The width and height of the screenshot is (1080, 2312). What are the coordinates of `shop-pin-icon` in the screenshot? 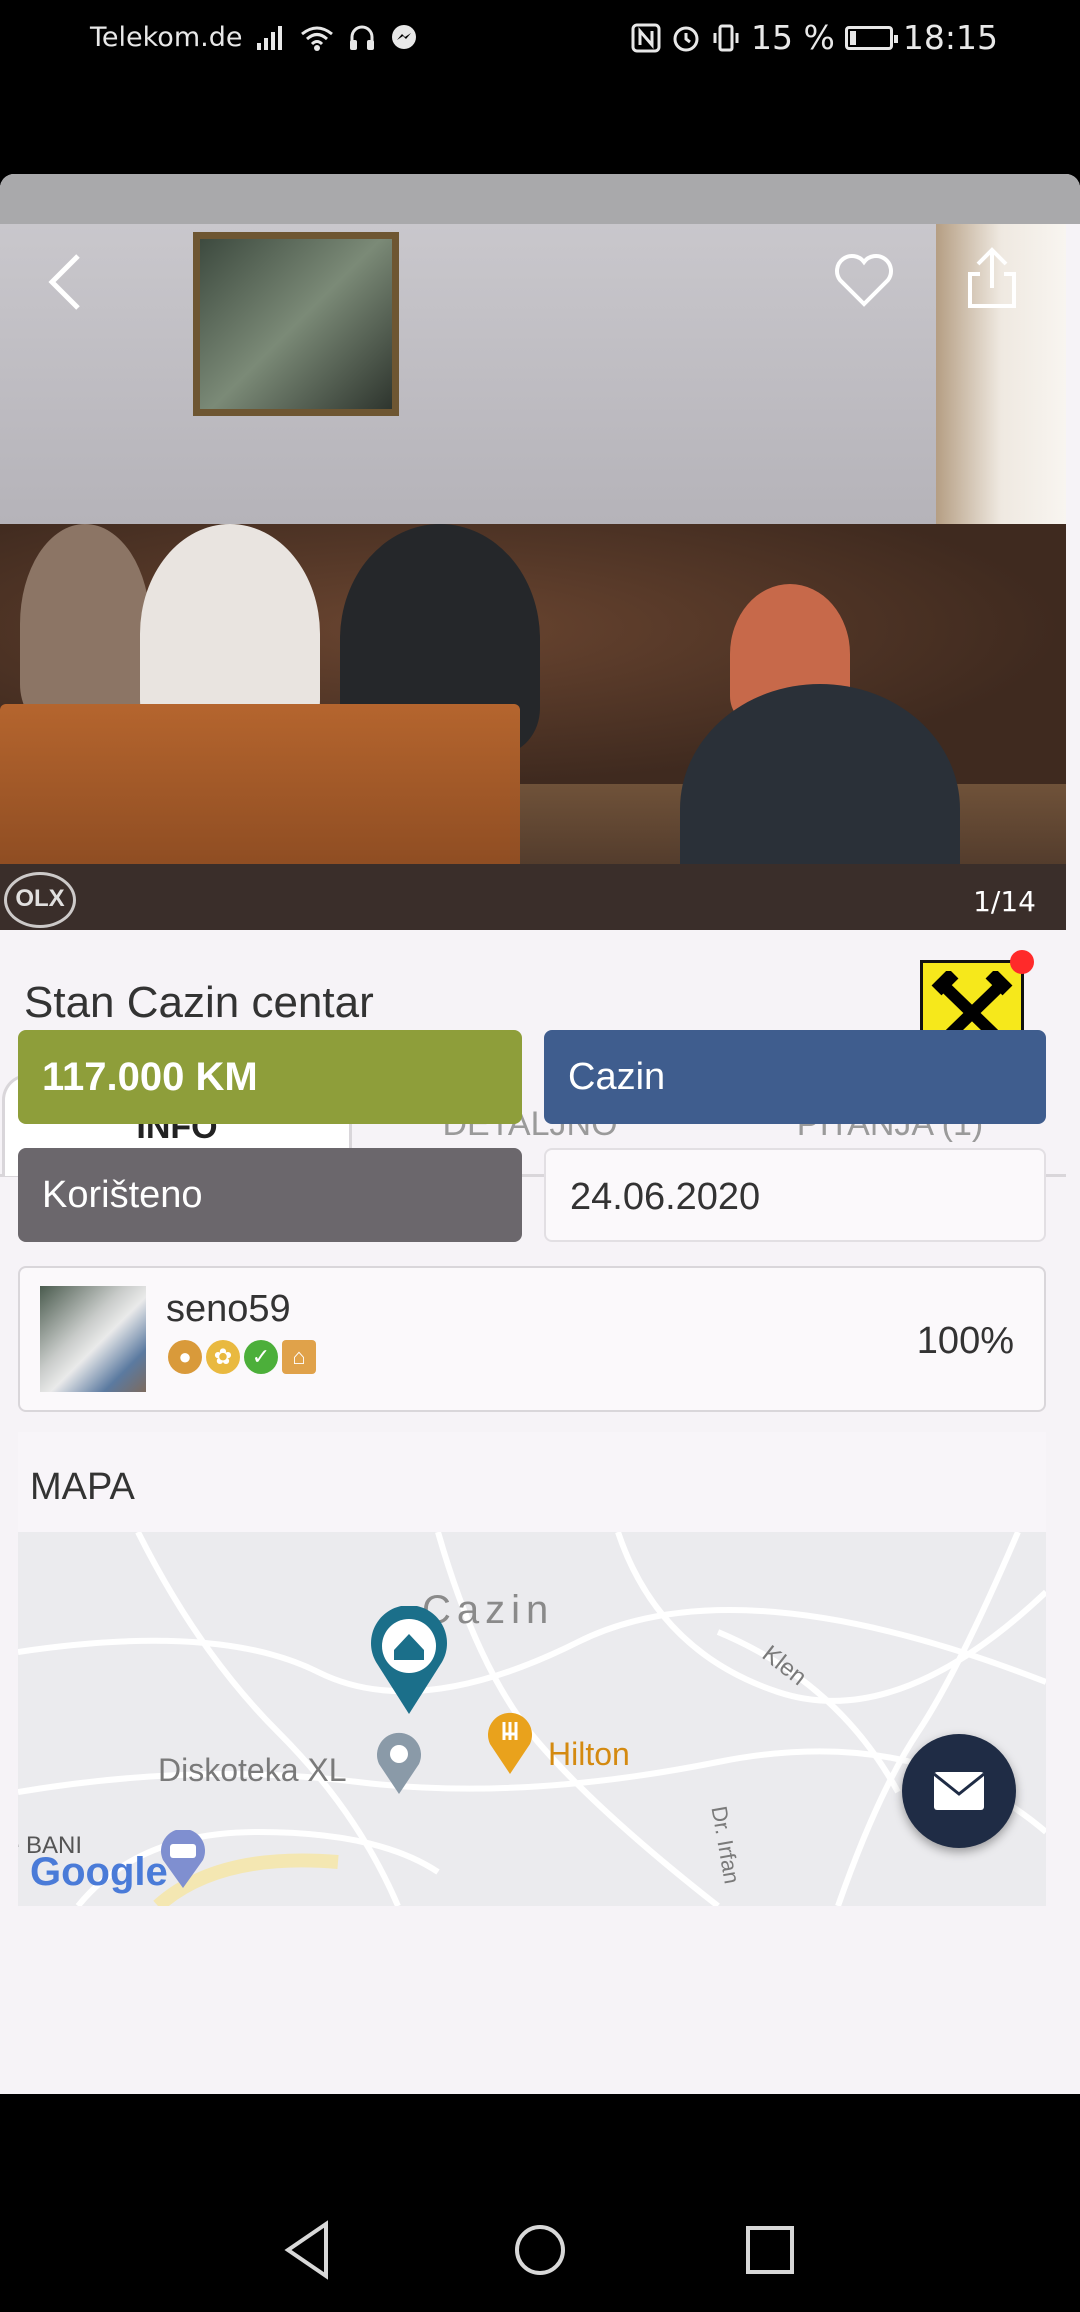 It's located at (183, 1860).